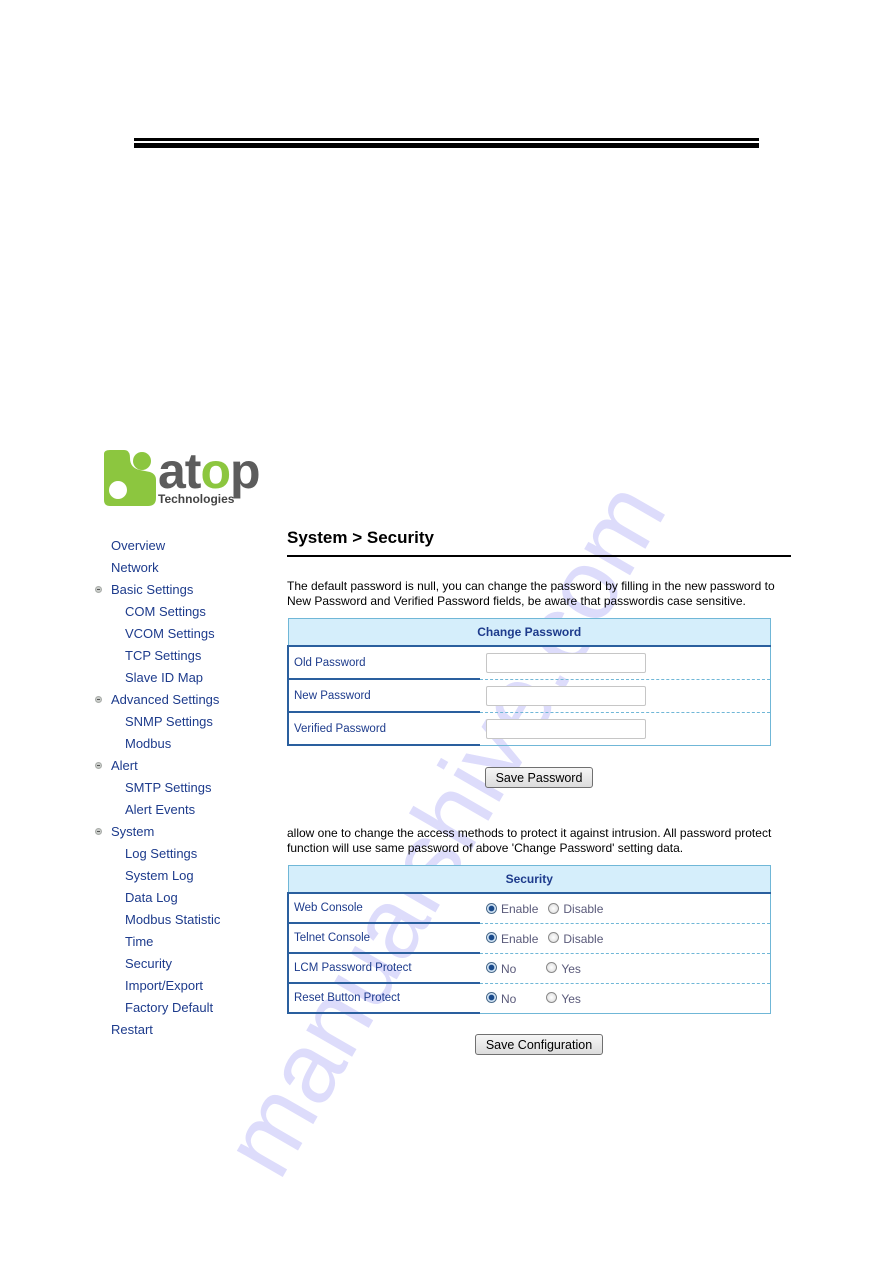 The image size is (893, 1263). I want to click on web-console-option-disable: Disable, so click(575, 908).